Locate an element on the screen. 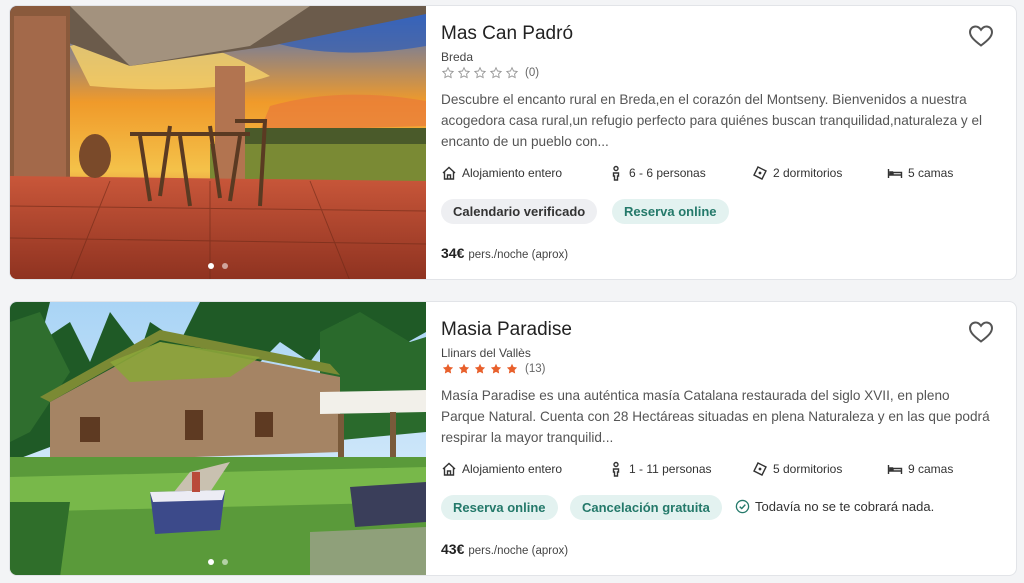  price-amount: 34€ is located at coordinates (453, 253).